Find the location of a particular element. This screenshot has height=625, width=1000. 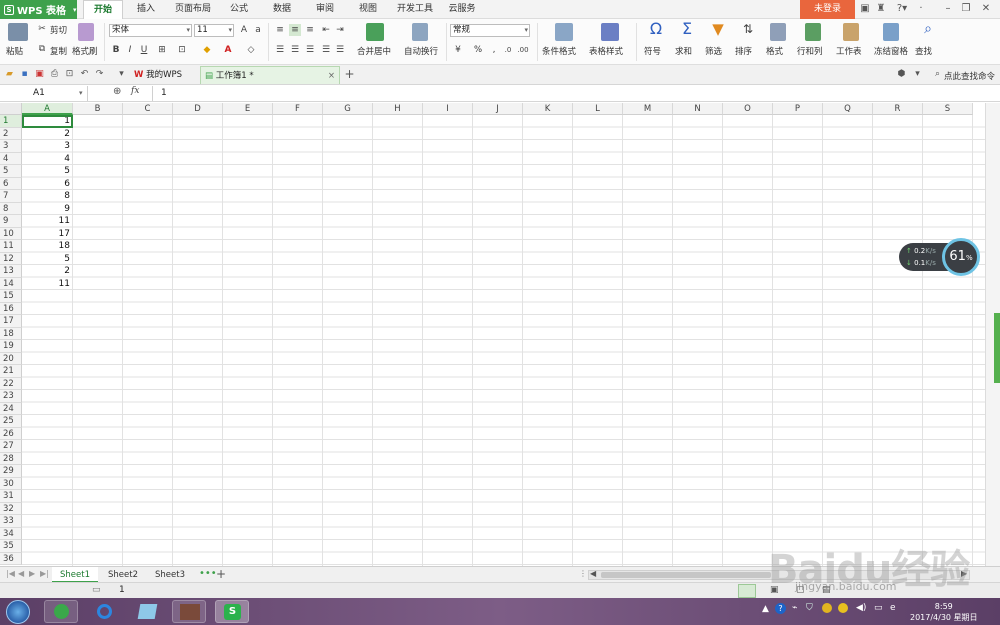

help-icon: ?▾ is located at coordinates (902, 9).